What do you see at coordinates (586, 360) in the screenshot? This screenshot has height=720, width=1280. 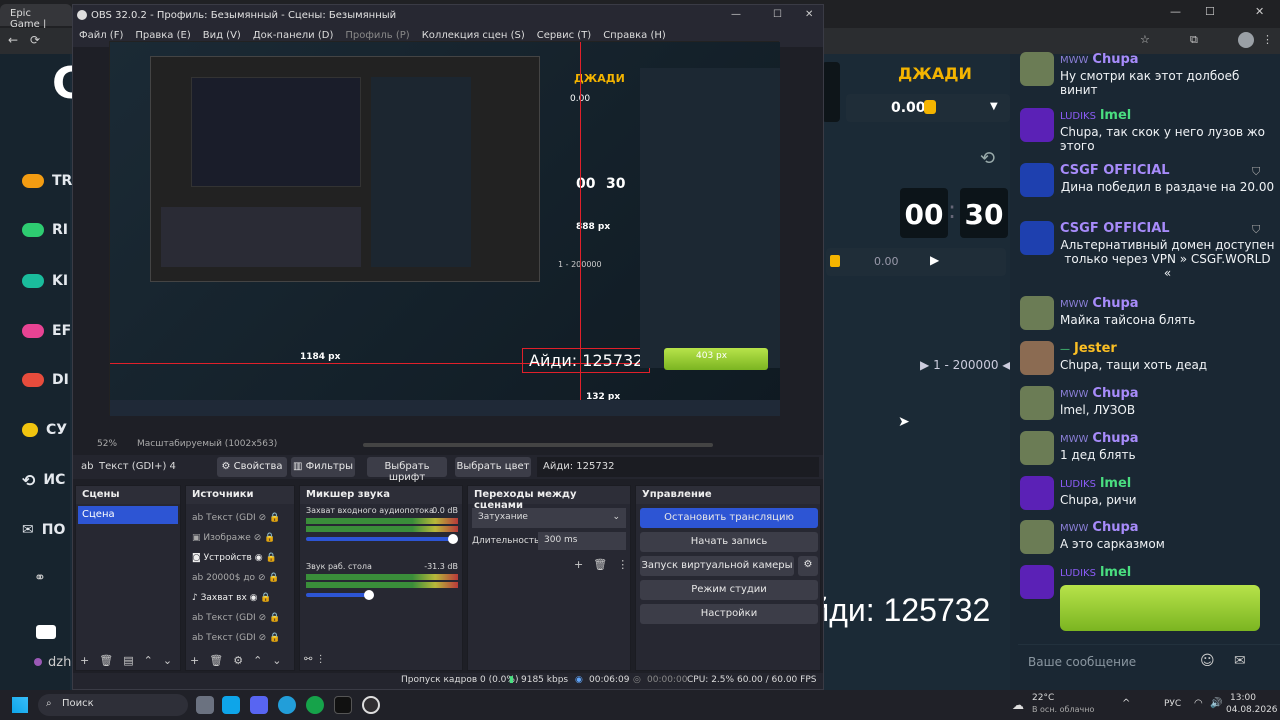 I see `preview-id-text: Айди: 125732` at bounding box center [586, 360].